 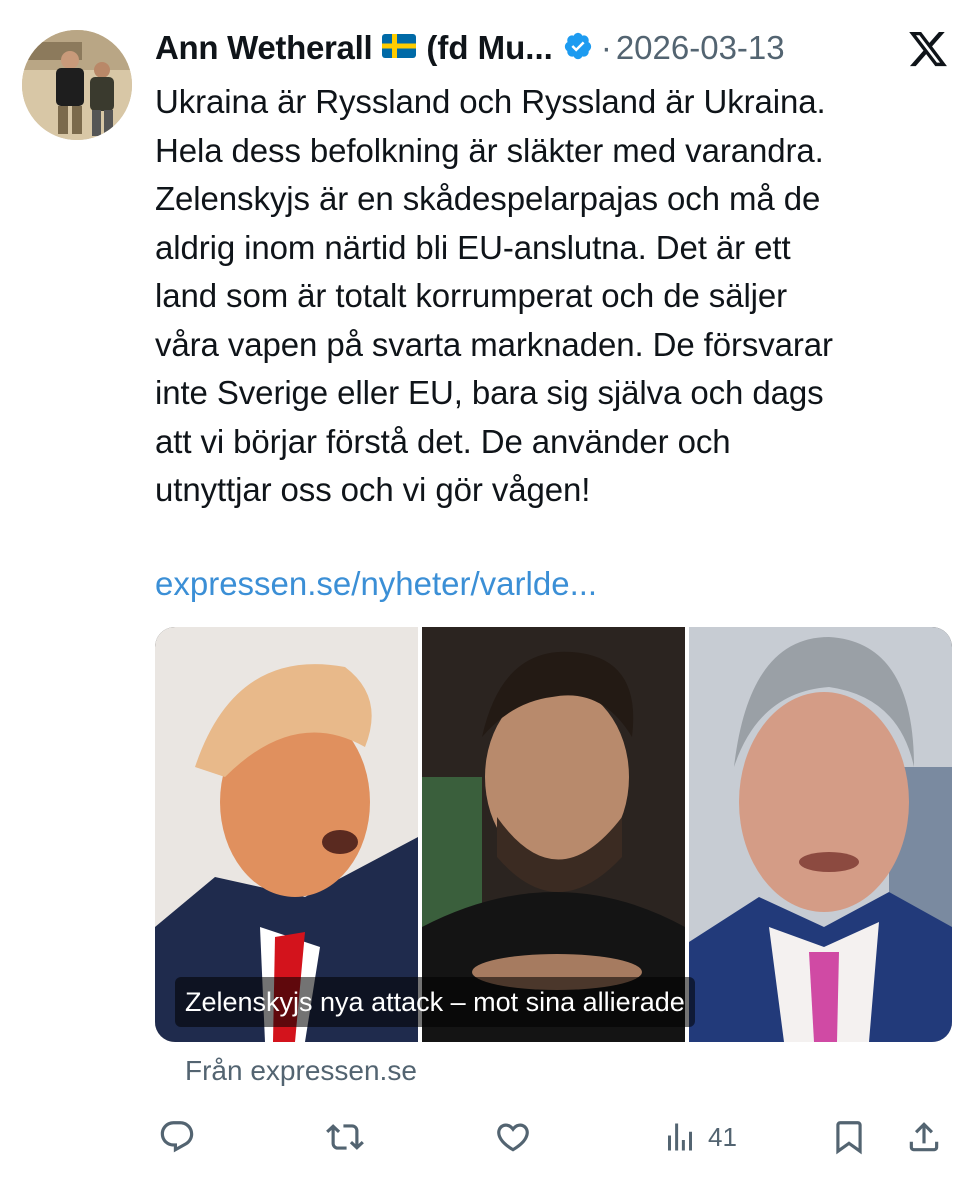 I want to click on views-button: 41, so click(x=699, y=1137).